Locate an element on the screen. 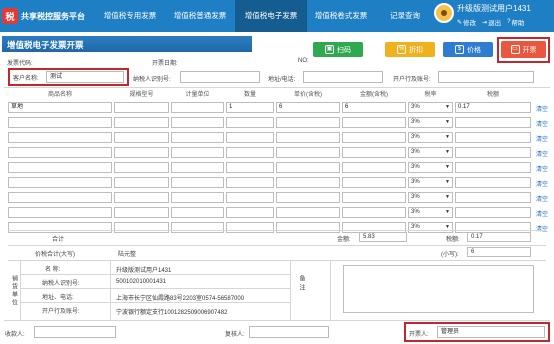 Image resolution: width=554 pixels, height=344 pixels. nav-records: 记录查询 is located at coordinates (405, 16).